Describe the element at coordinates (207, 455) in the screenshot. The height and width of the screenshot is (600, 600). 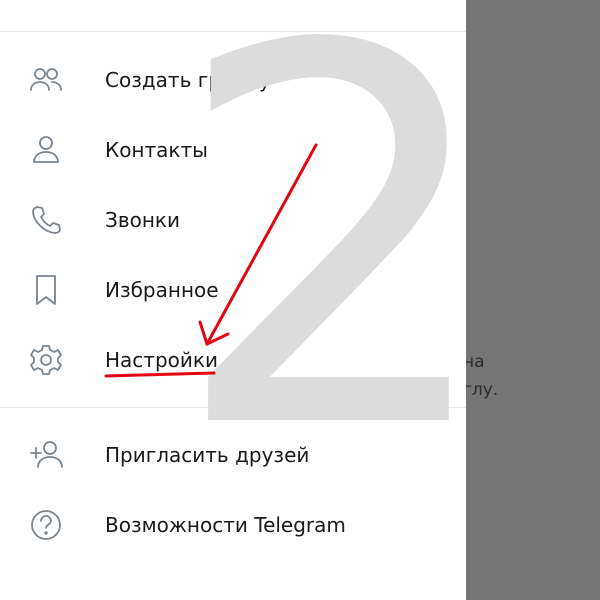
I see `menu-item-label: Пригласить друзей` at that location.